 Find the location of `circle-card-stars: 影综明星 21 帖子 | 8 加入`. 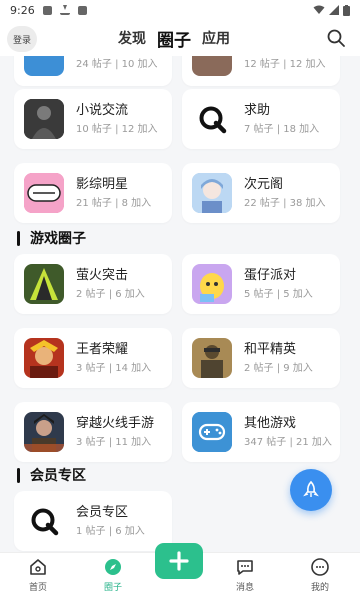

circle-card-stars: 影综明星 21 帖子 | 8 加入 is located at coordinates (93, 193).